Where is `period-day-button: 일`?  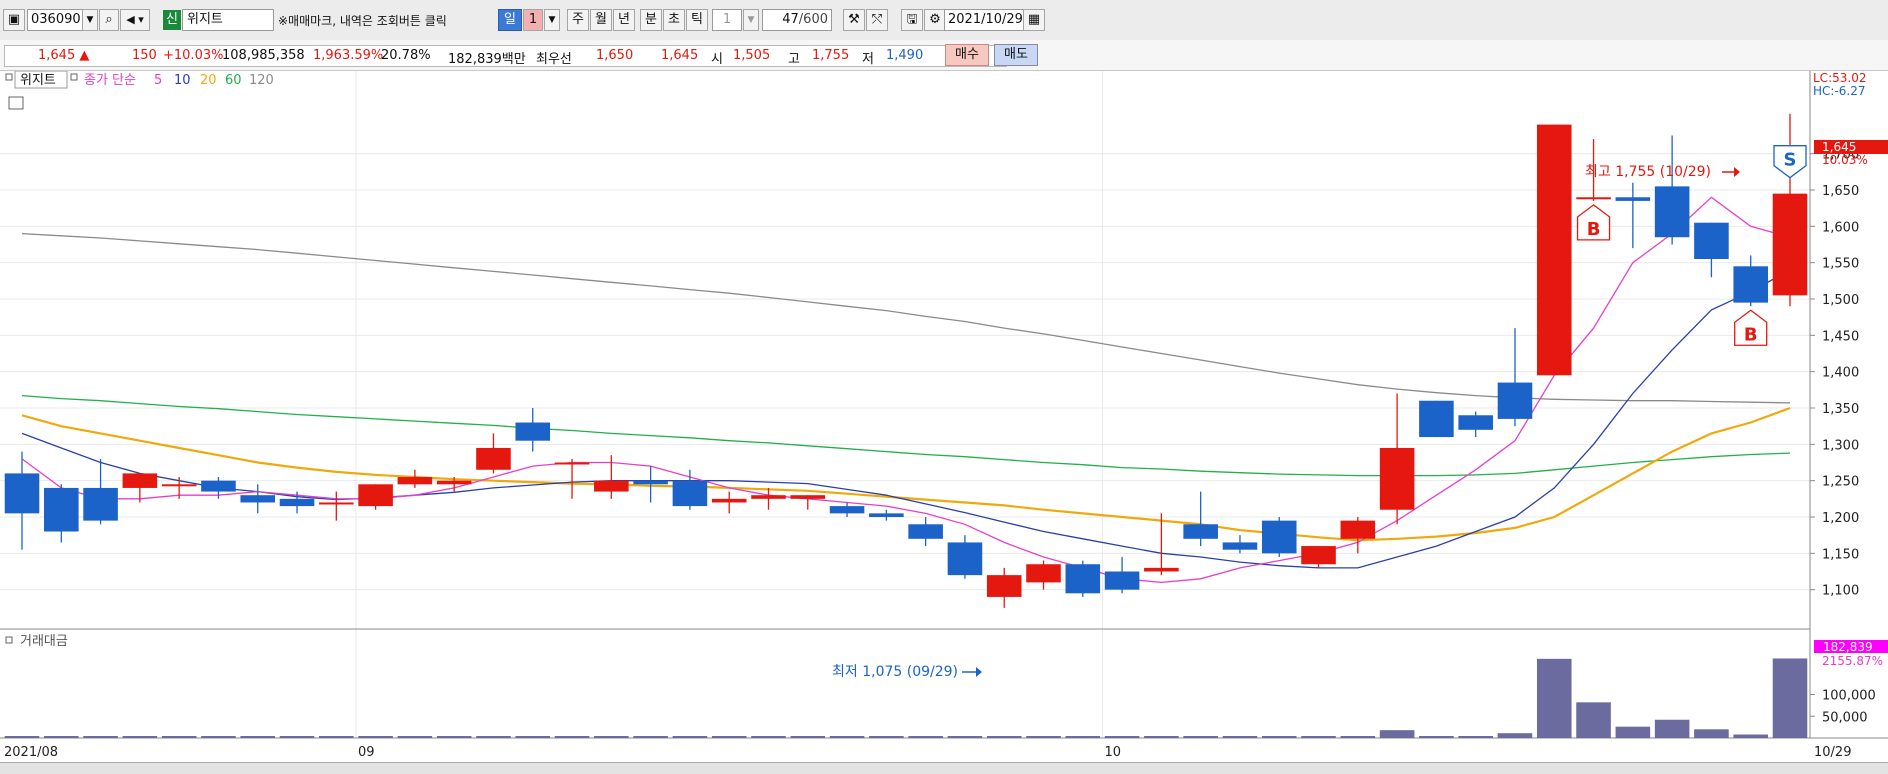
period-day-button: 일 is located at coordinates (510, 20).